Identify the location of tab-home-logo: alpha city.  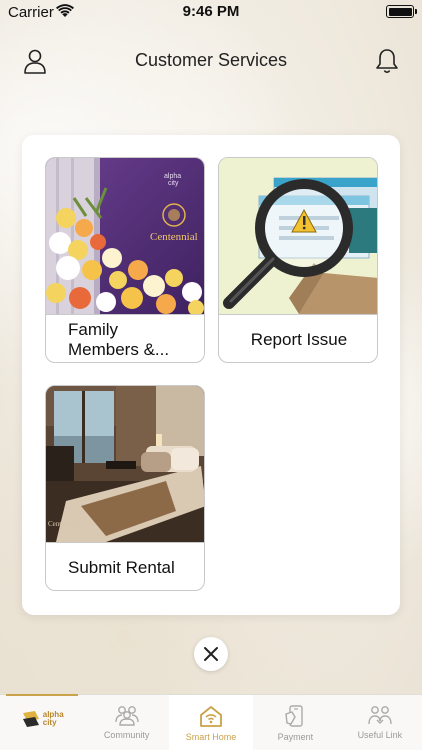
(42, 722).